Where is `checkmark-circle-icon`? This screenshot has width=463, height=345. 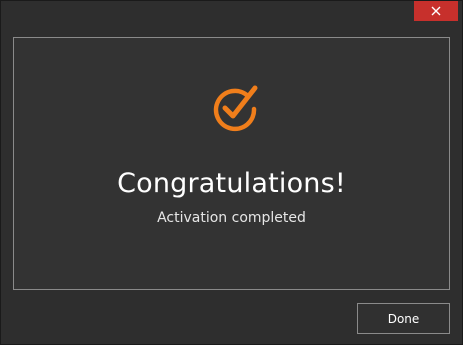
checkmark-circle-icon is located at coordinates (235, 108).